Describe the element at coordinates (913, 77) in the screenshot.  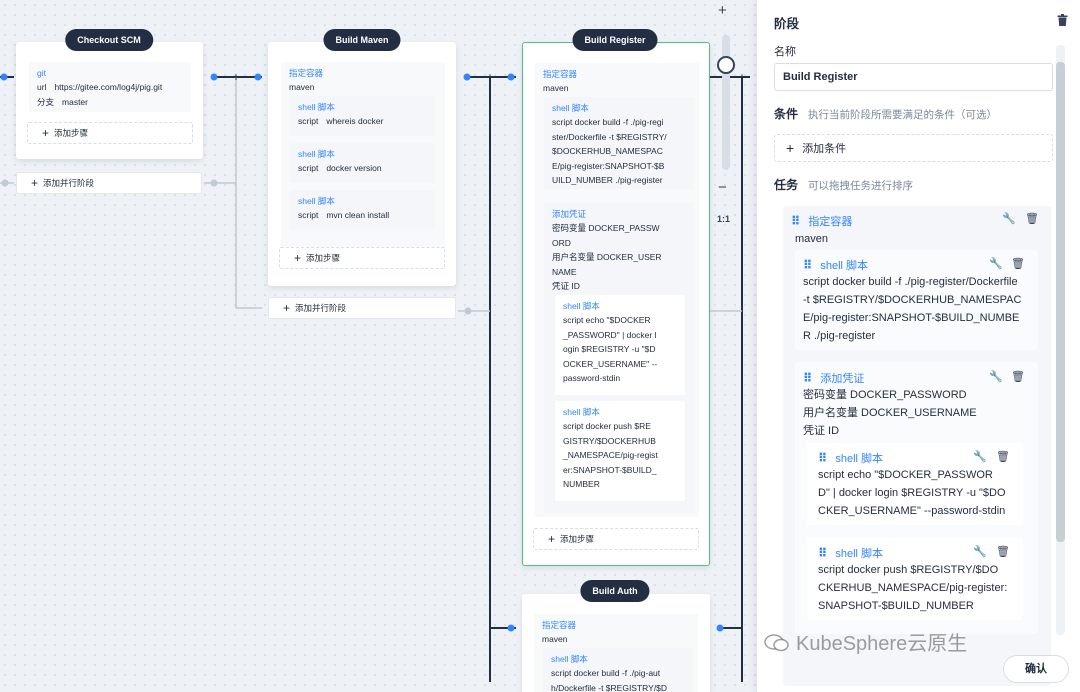
I see `stage-name-input: Build Register` at that location.